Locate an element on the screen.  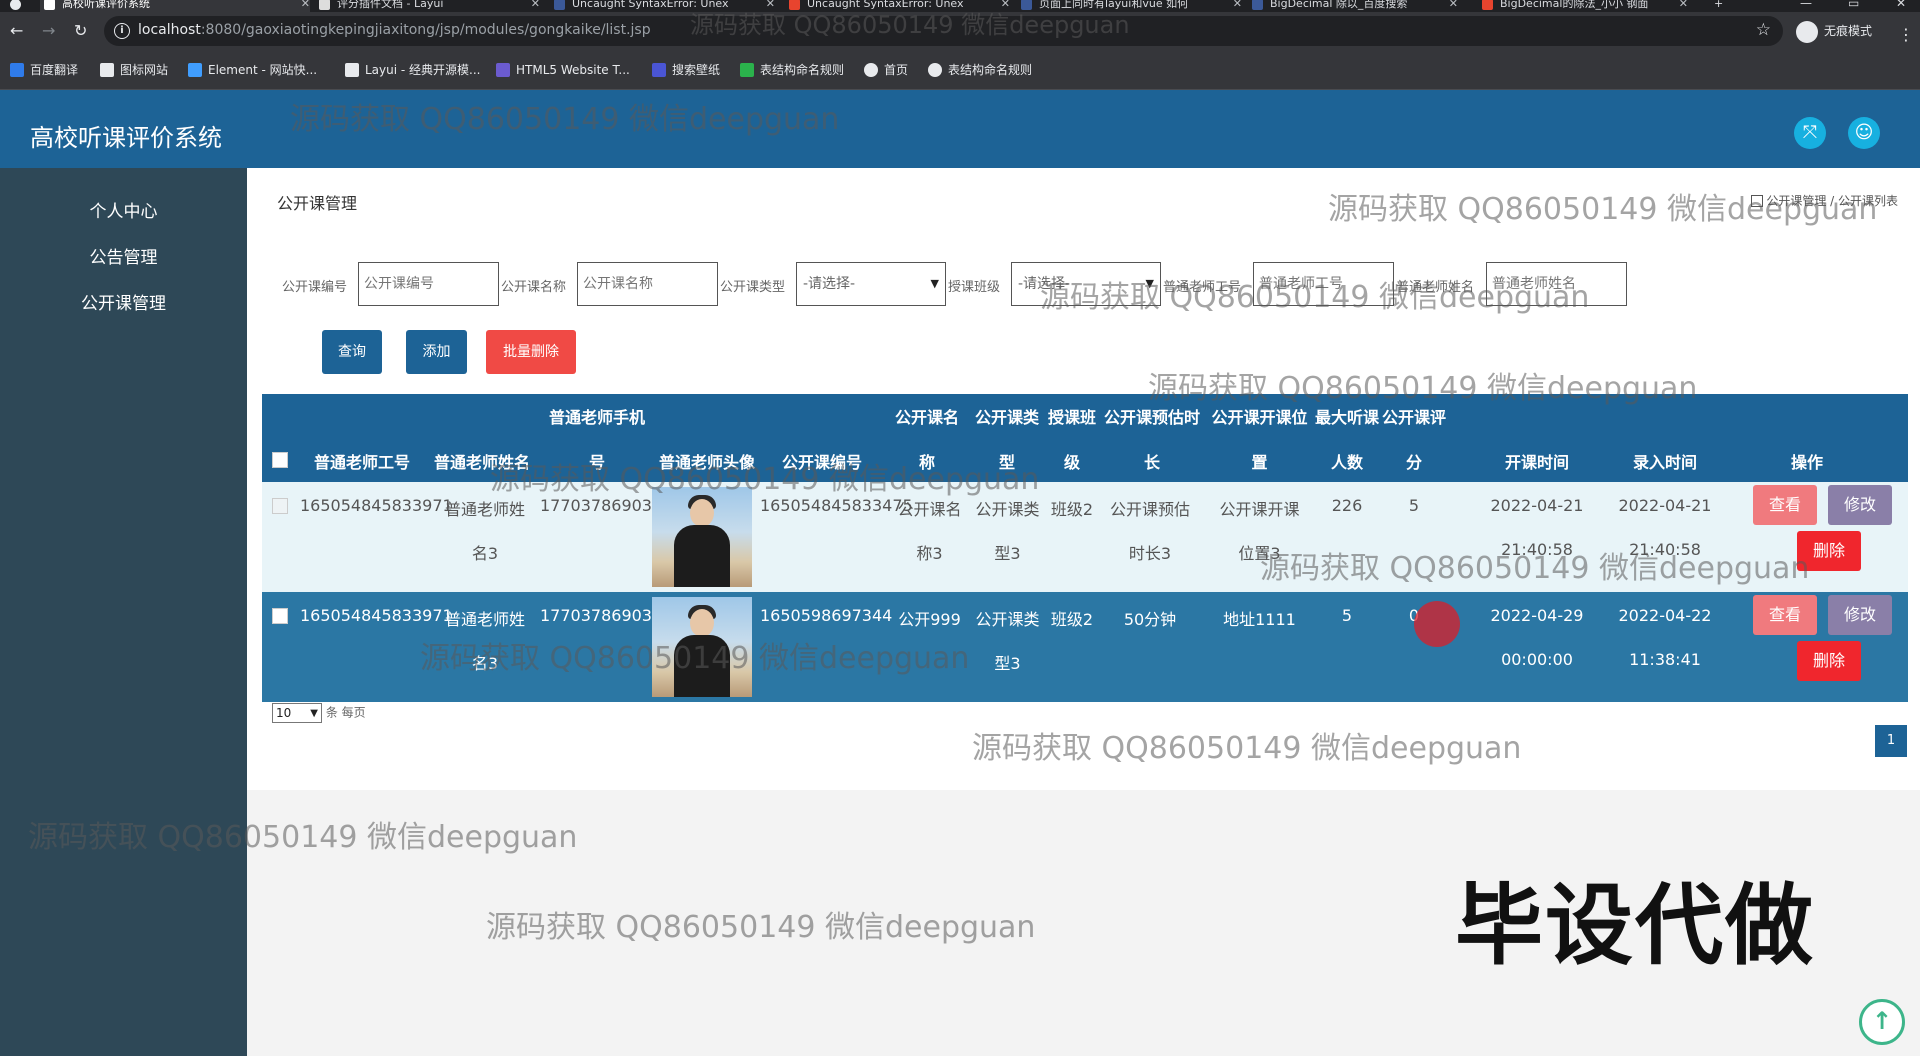
course-name-input is located at coordinates (647, 284).